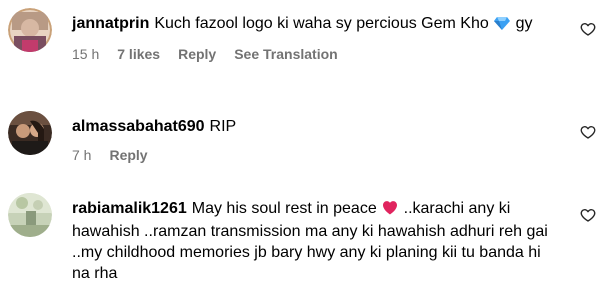 The width and height of the screenshot is (601, 287). I want to click on comment-time: 15 h, so click(86, 54).